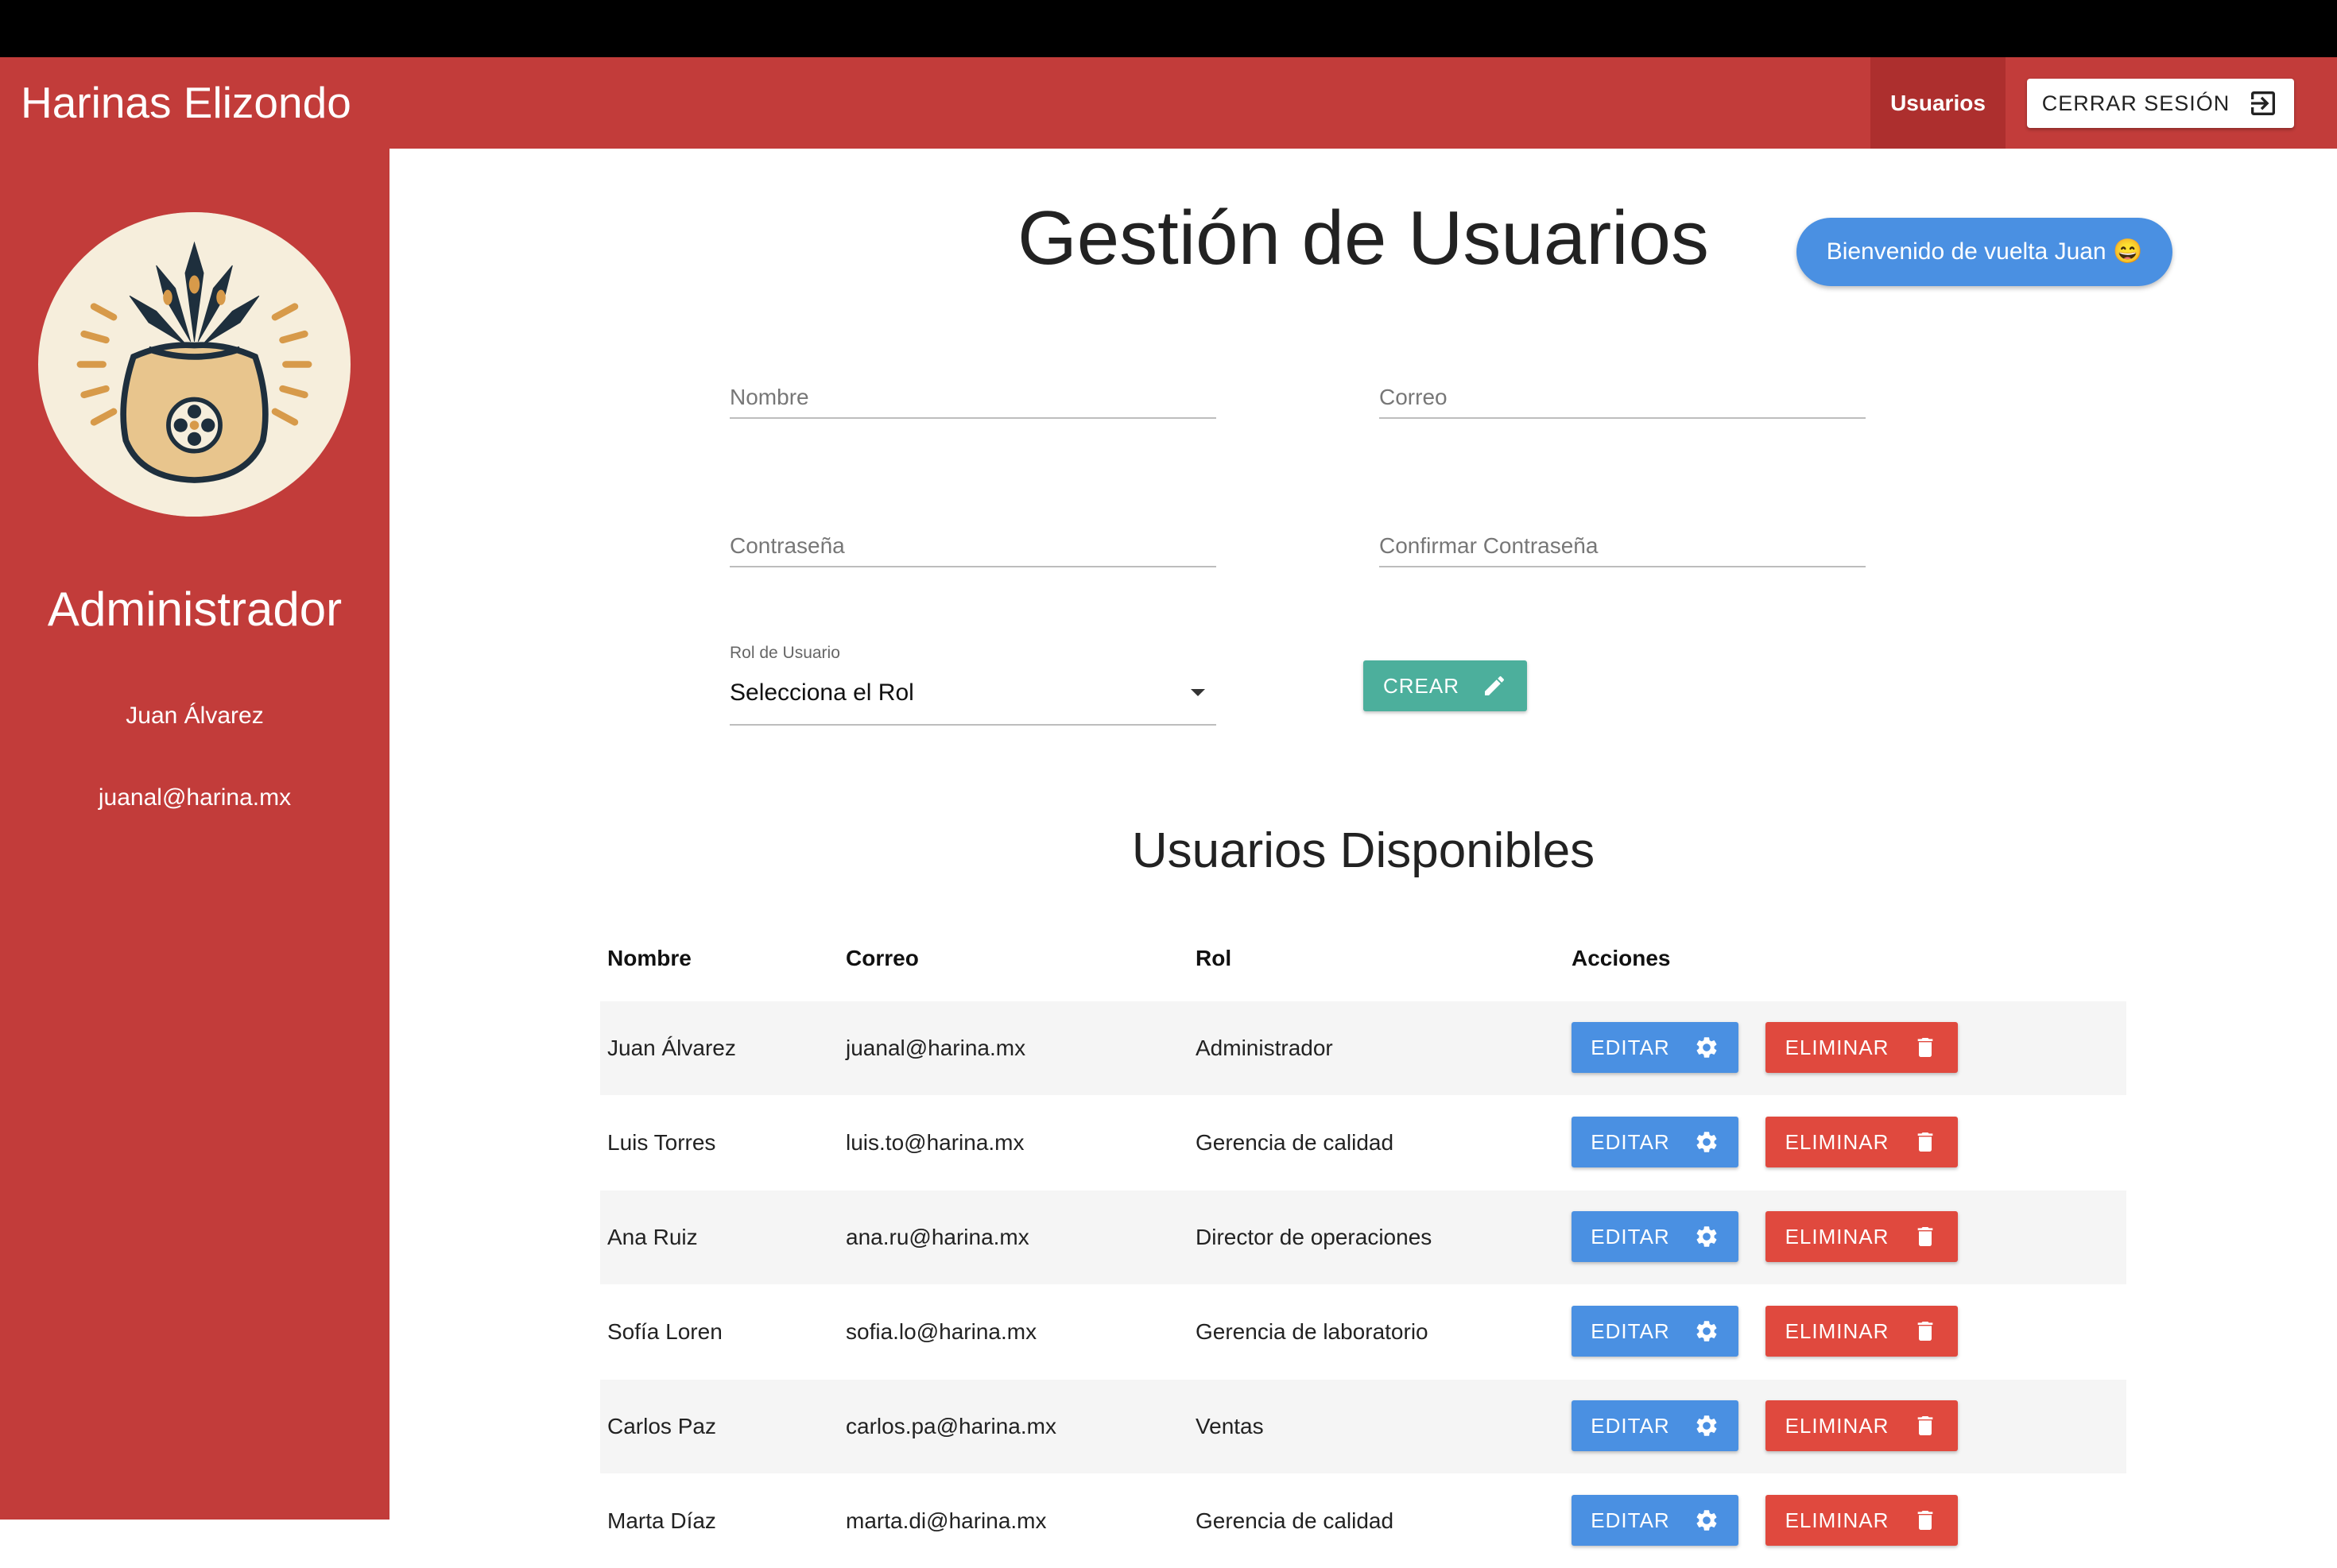 The height and width of the screenshot is (1568, 2337). What do you see at coordinates (1495, 685) in the screenshot?
I see `pencil-icon` at bounding box center [1495, 685].